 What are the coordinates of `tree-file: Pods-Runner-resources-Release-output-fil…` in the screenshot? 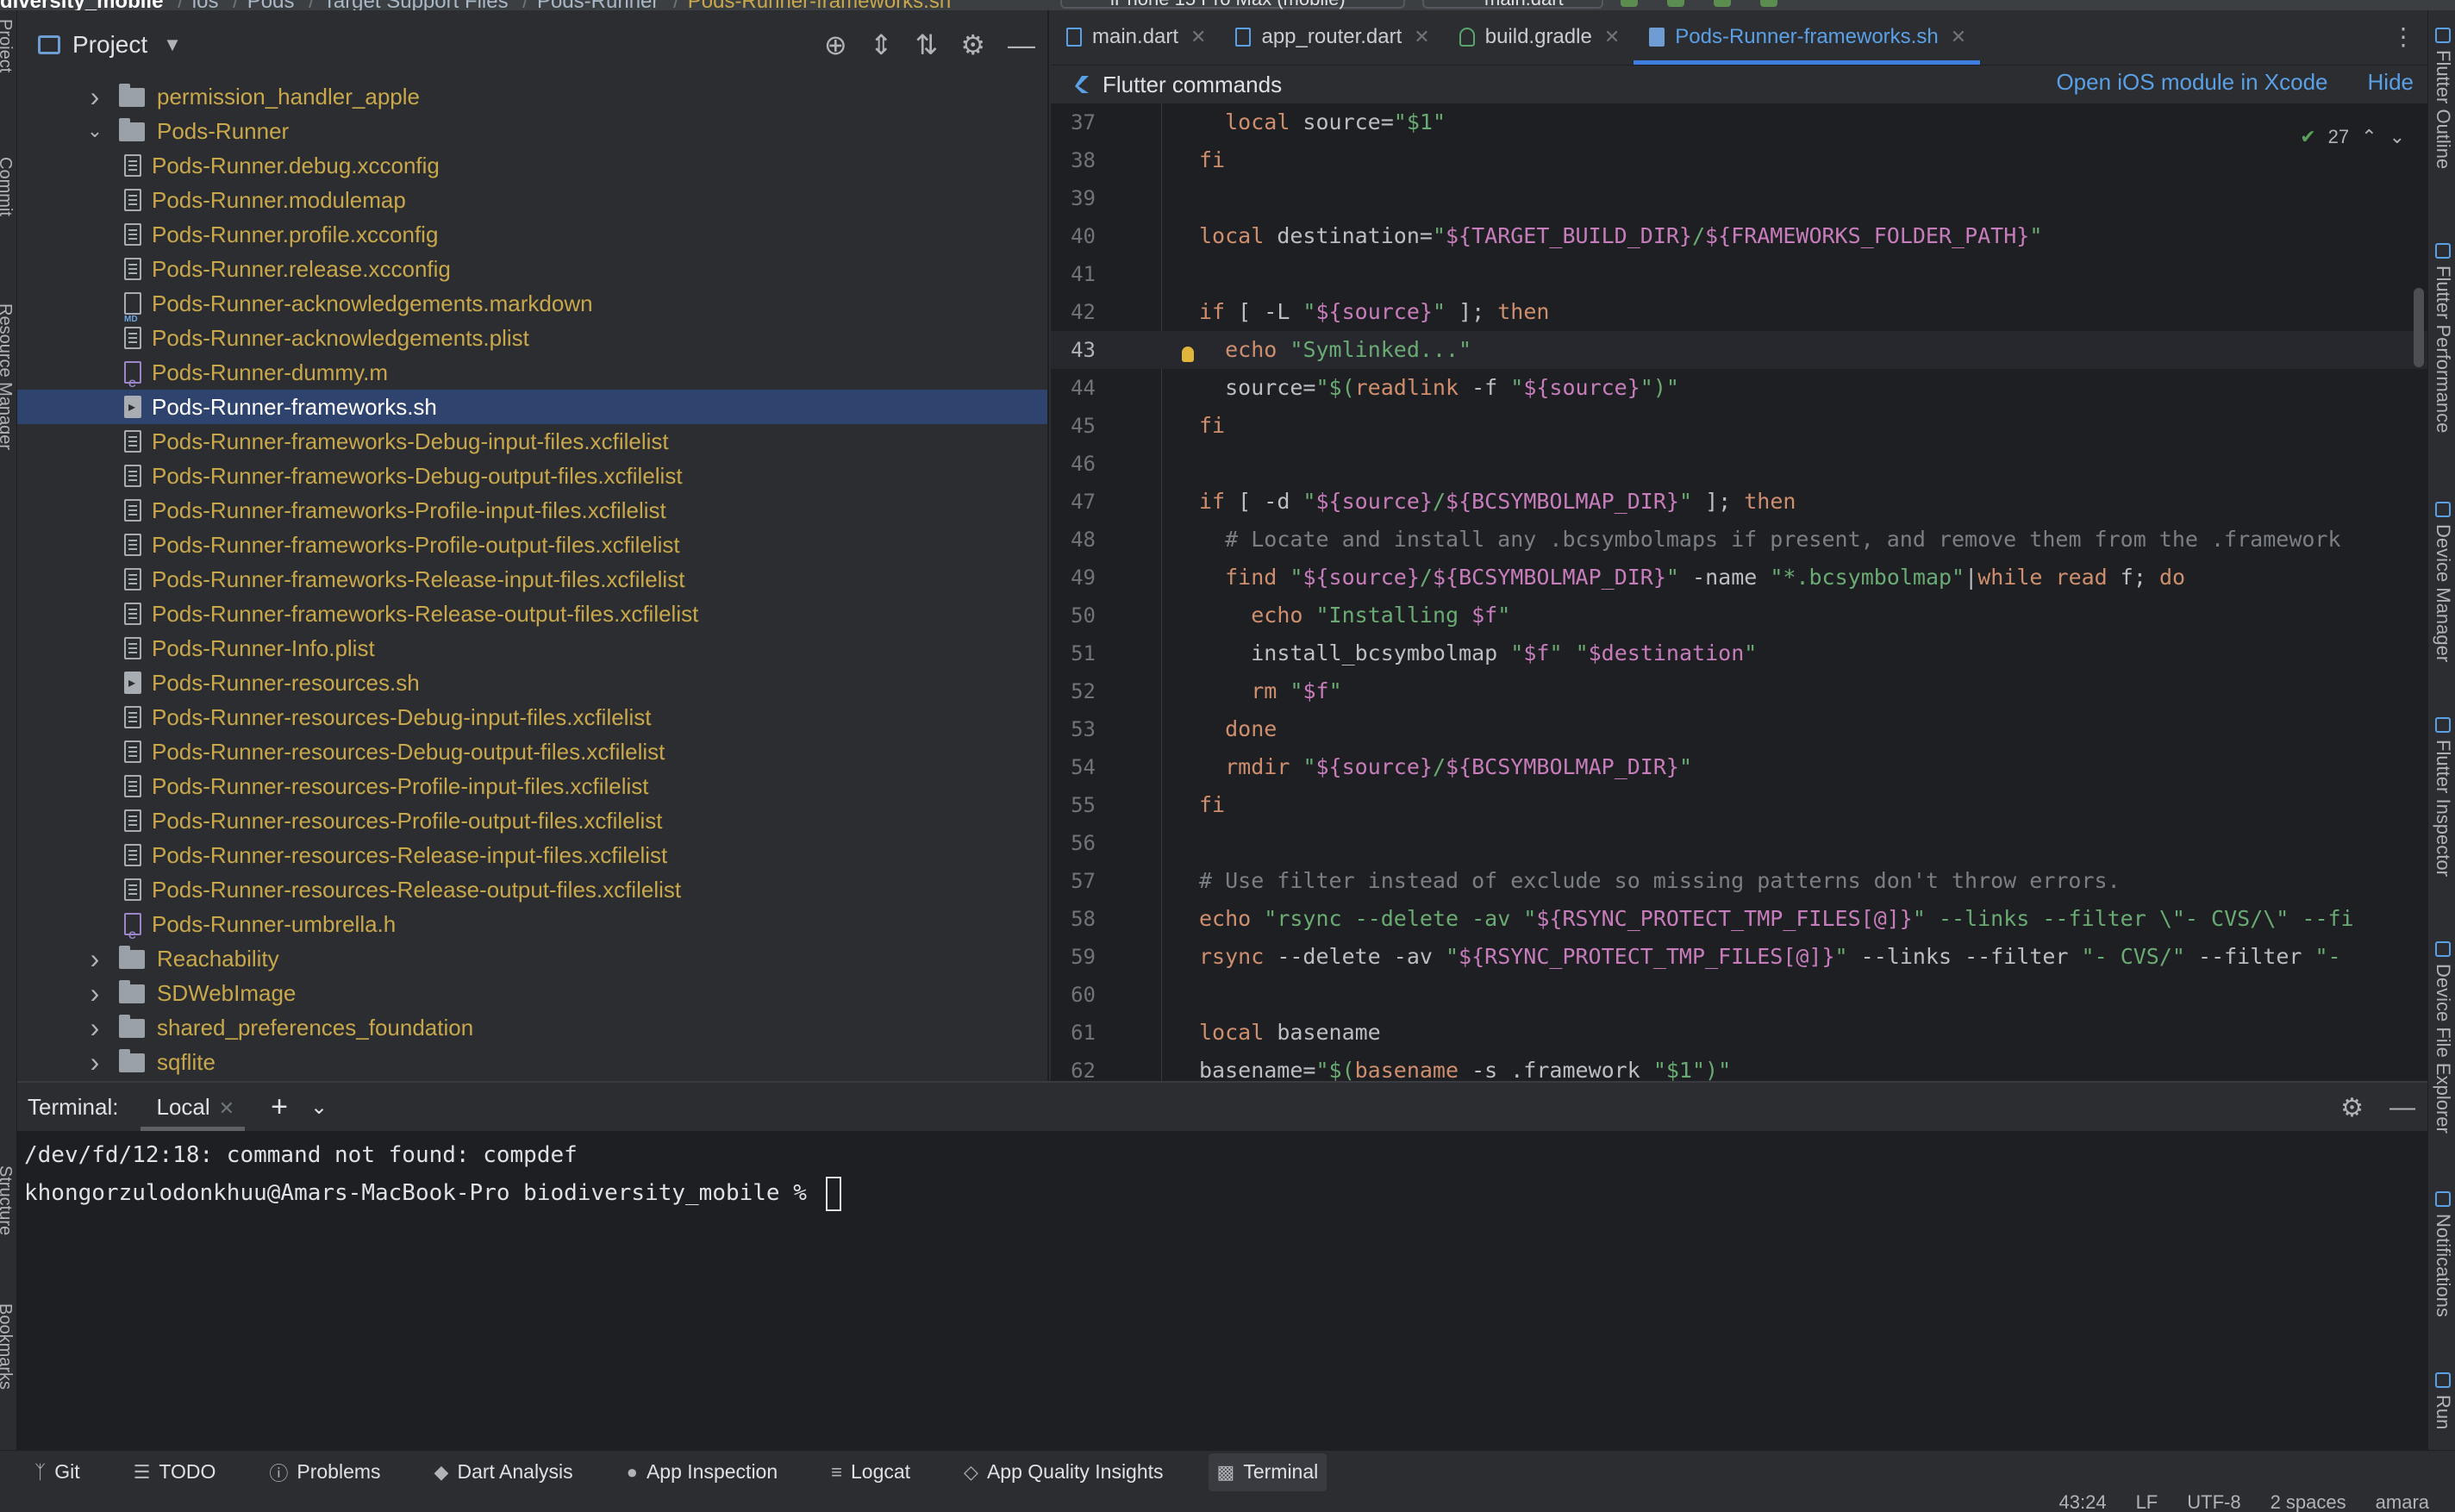 It's located at (532, 889).